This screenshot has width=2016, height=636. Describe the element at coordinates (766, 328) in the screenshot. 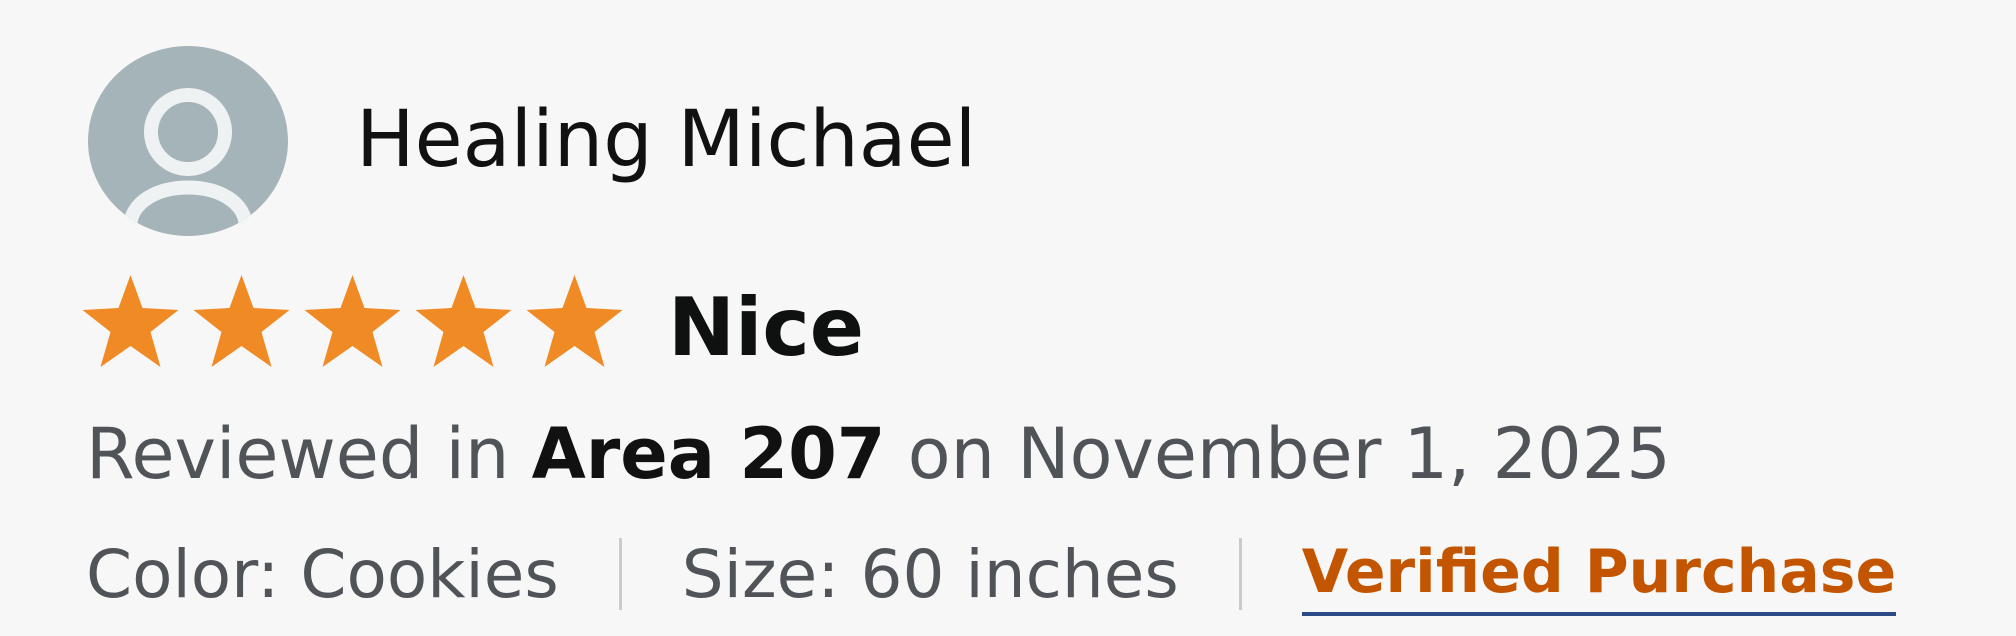

I see `review-title: Nice` at that location.